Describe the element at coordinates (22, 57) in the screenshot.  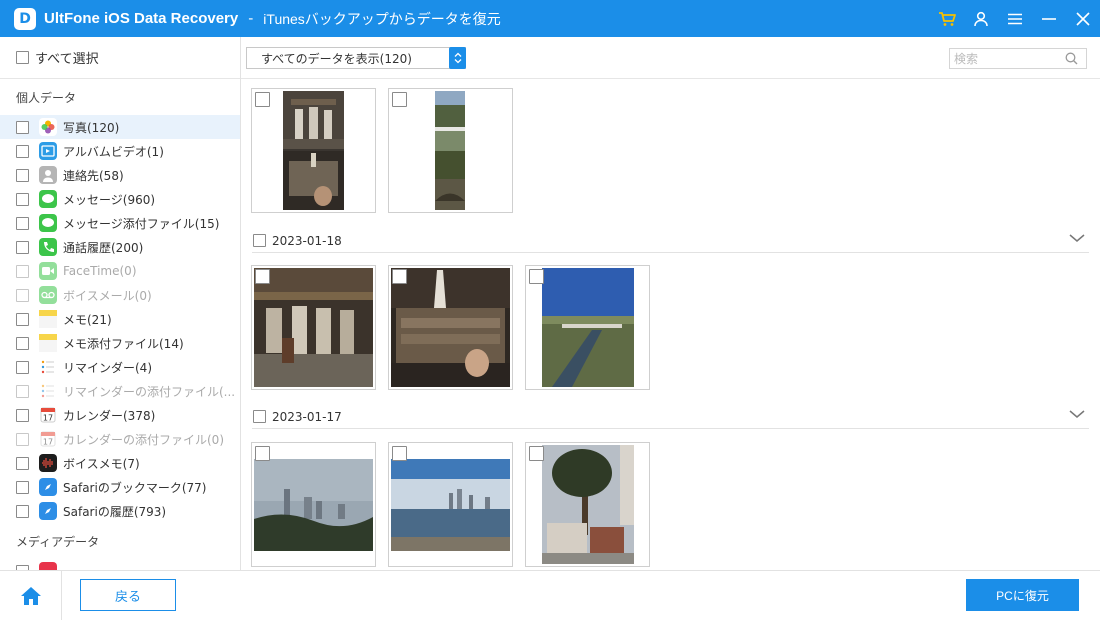
I see `select-all-checkbox` at that location.